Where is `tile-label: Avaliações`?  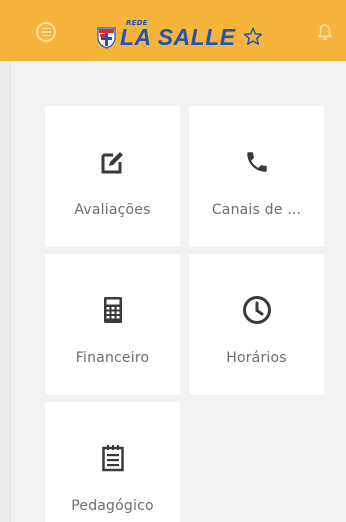
tile-label: Avaliações is located at coordinates (112, 210).